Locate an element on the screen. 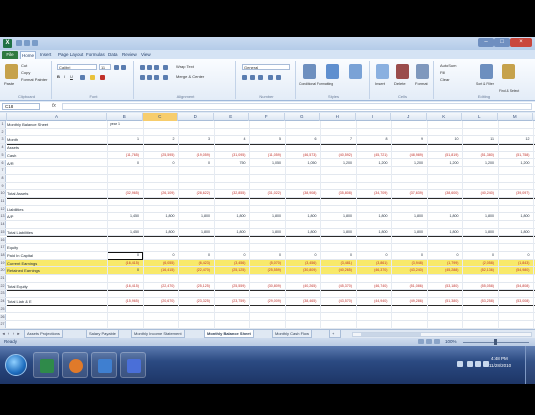 The image size is (535, 415). align-middle-icon is located at coordinates (149, 67).